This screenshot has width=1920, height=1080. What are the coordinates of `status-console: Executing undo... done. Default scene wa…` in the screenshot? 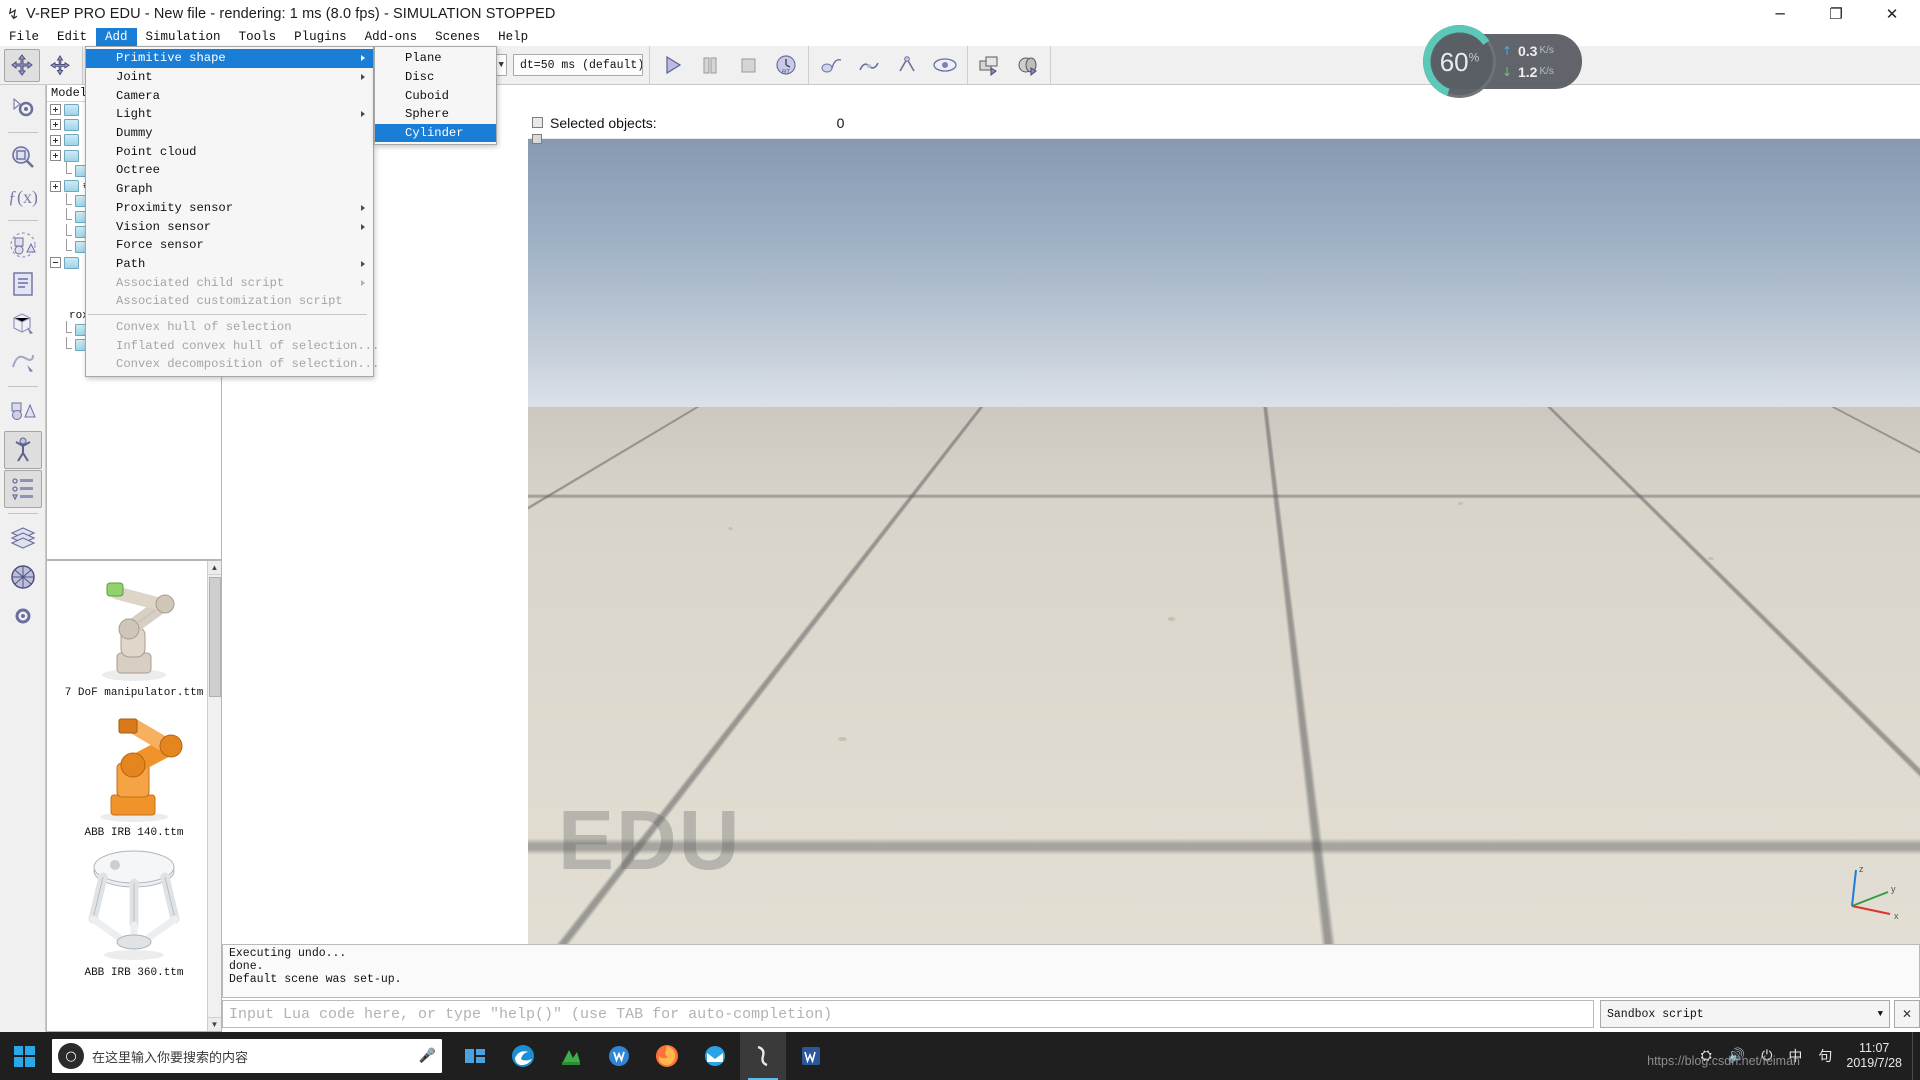 It's located at (1071, 971).